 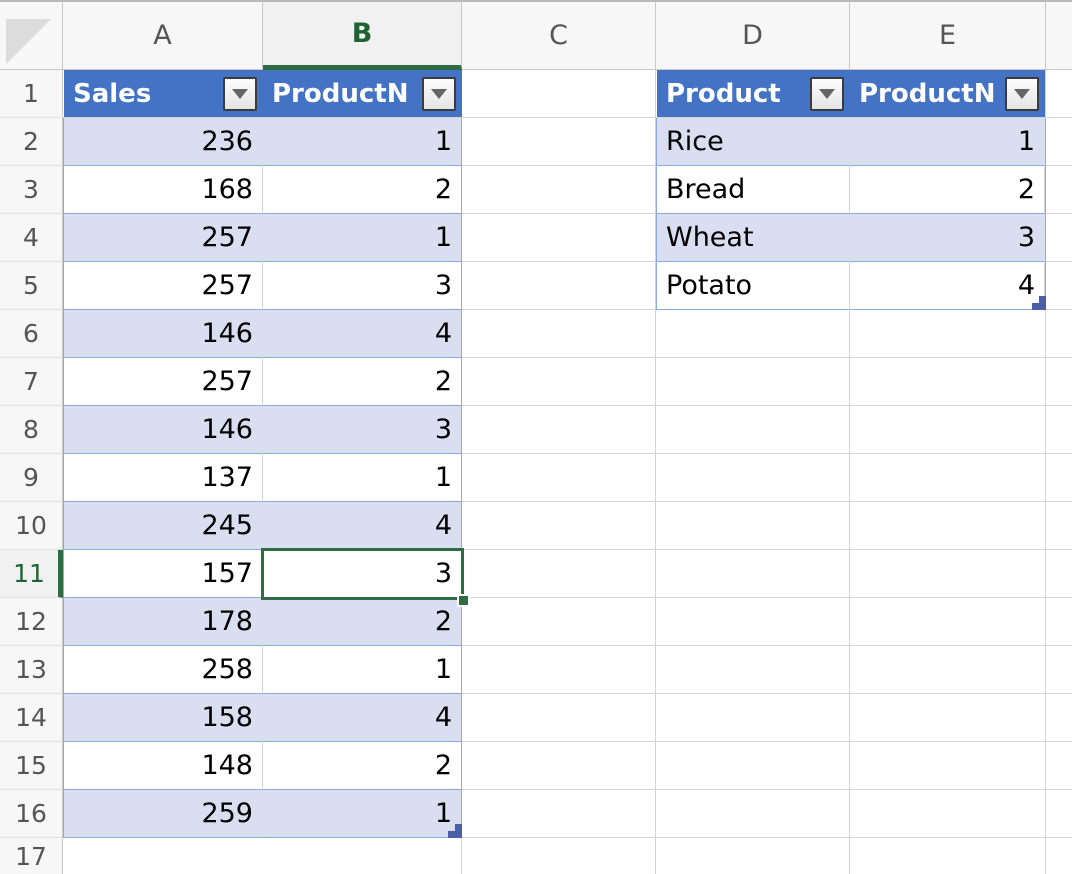 I want to click on row-header-2: 2, so click(x=31, y=142).